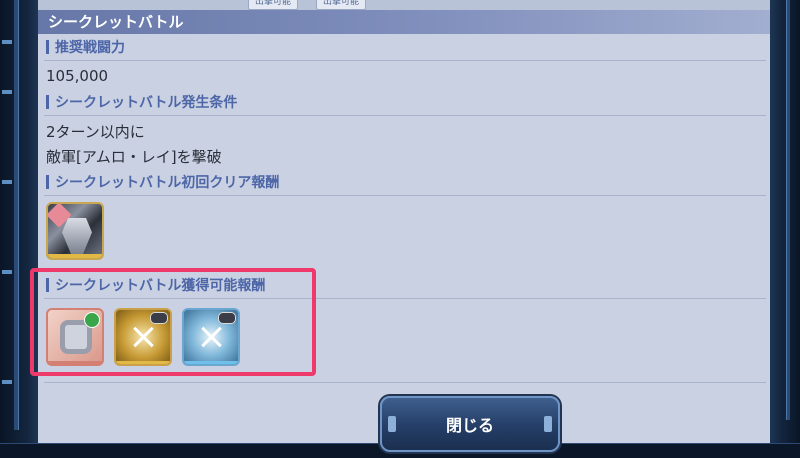  Describe the element at coordinates (785, 229) in the screenshot. I see `right-frame` at that location.